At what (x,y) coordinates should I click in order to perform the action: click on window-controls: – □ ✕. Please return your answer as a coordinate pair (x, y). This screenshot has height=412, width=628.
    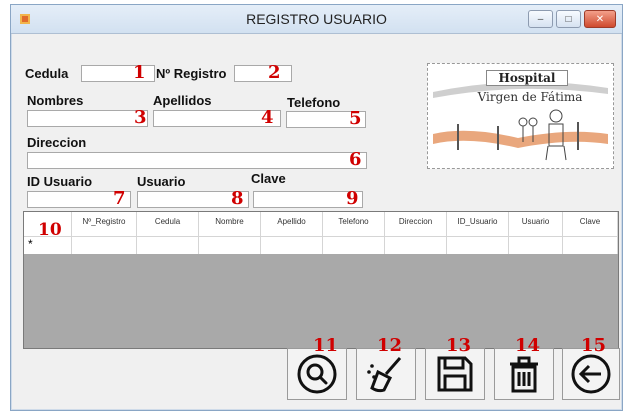
    Looking at the image, I should click on (572, 19).